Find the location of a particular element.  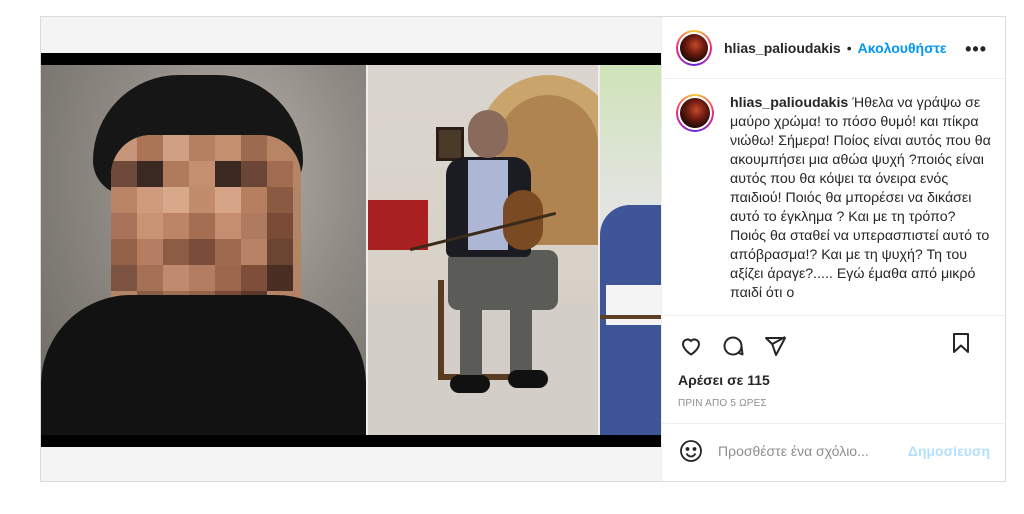

likes-count: Αρέσει σε 115 is located at coordinates (834, 376).